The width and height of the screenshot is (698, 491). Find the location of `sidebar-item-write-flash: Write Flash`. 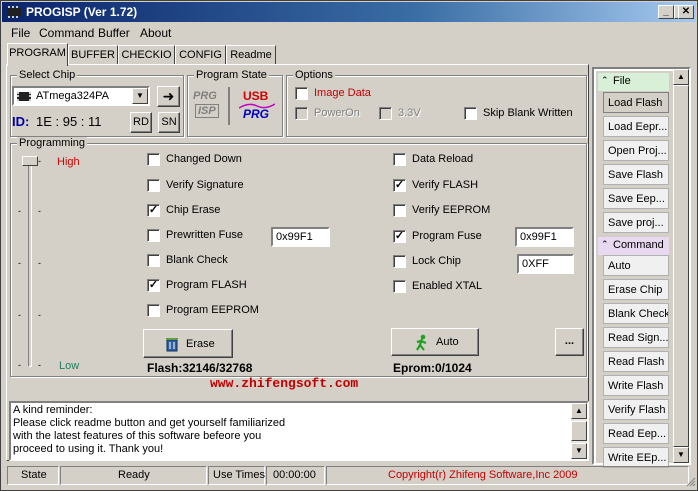

sidebar-item-write-flash: Write Flash is located at coordinates (636, 385).